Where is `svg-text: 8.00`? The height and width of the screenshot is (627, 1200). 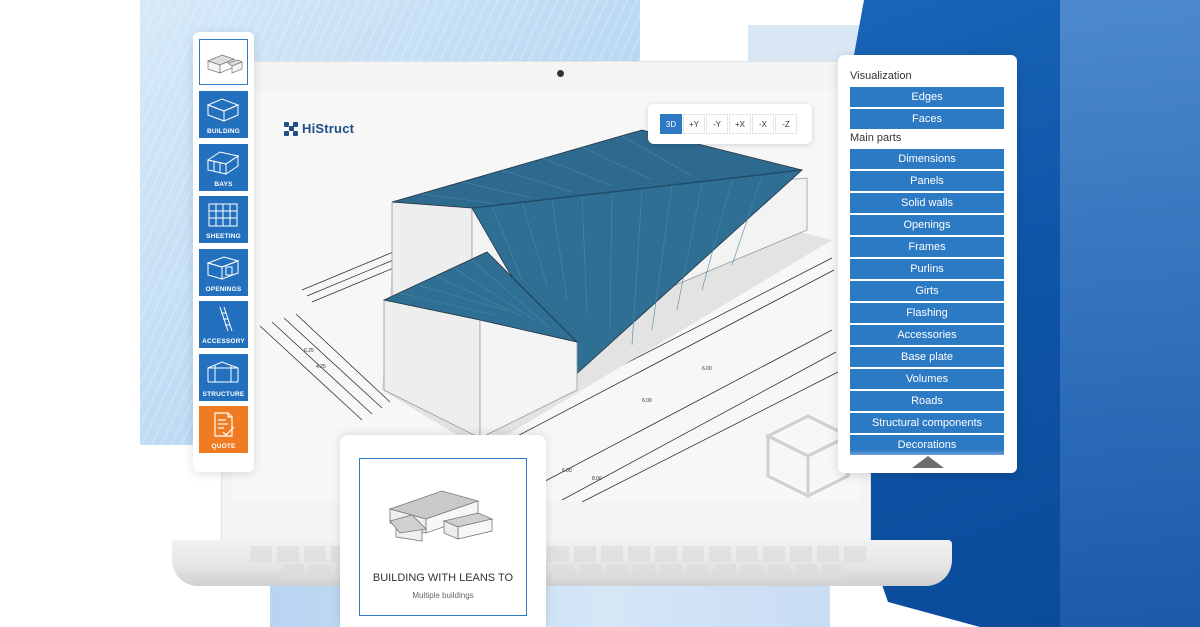 svg-text: 8.00 is located at coordinates (597, 479).